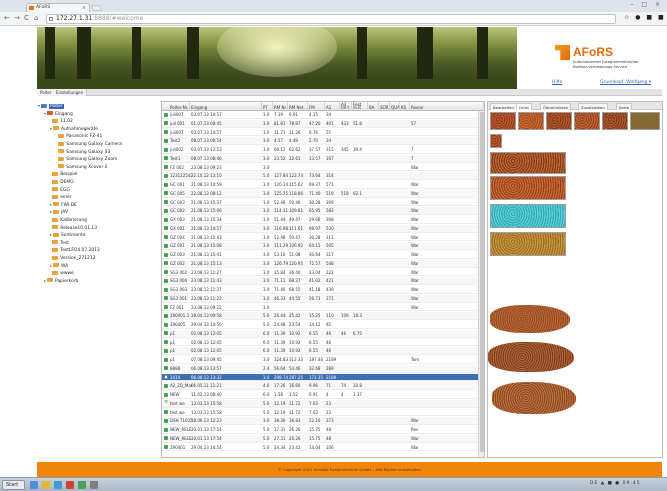  What do you see at coordinates (503, 106) in the screenshot?
I see `tab-bearbeiten: Bearbeiten` at bounding box center [503, 106].